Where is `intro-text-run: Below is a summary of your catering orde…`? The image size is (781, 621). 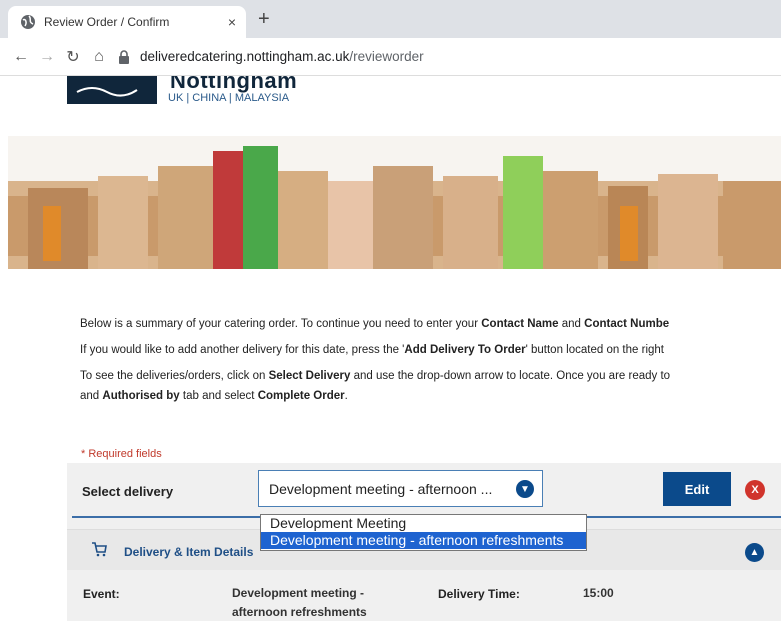 intro-text-run: Below is a summary of your catering orde… is located at coordinates (281, 324).